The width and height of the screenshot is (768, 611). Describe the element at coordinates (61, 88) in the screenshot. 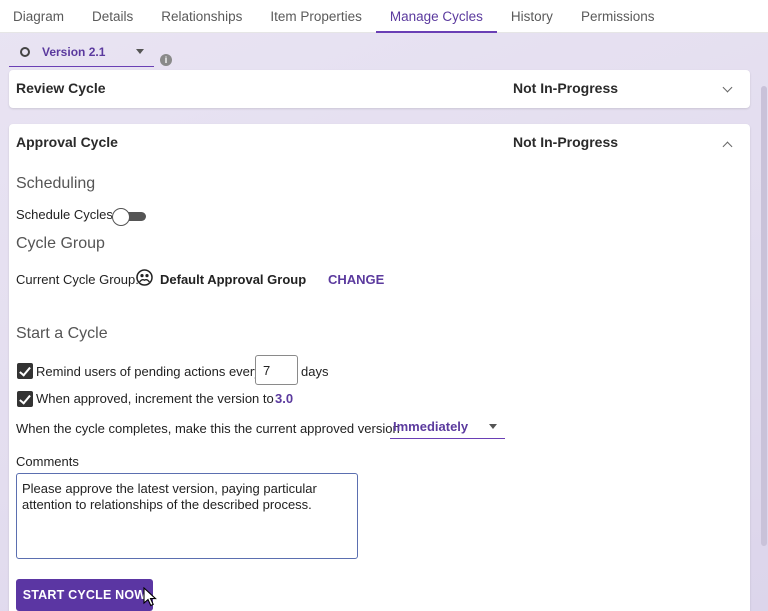

I see `review-cycle-title: Review Cycle` at that location.